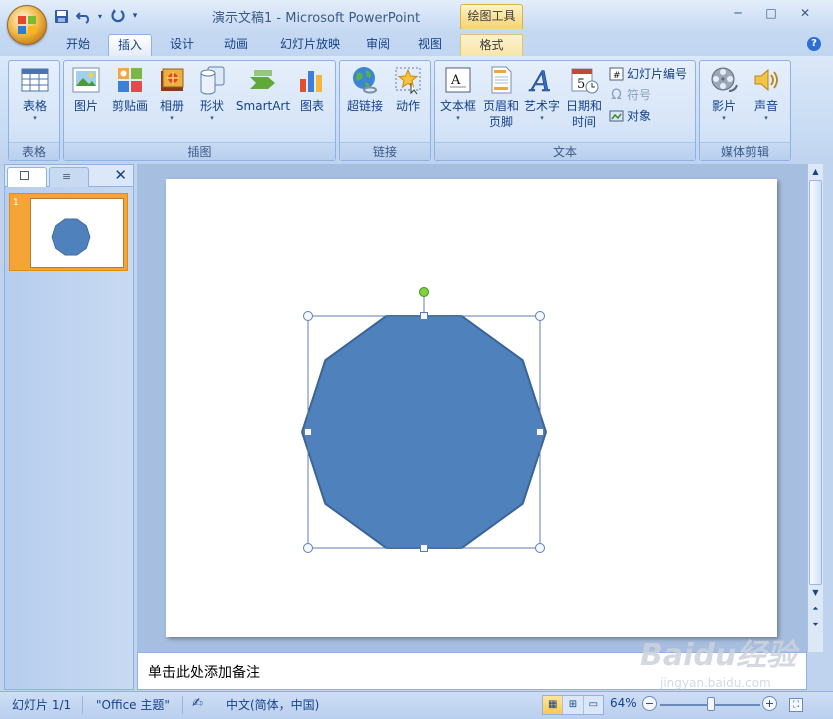 The image size is (833, 719). What do you see at coordinates (738, 14) in the screenshot?
I see `minimize-icon: ─` at bounding box center [738, 14].